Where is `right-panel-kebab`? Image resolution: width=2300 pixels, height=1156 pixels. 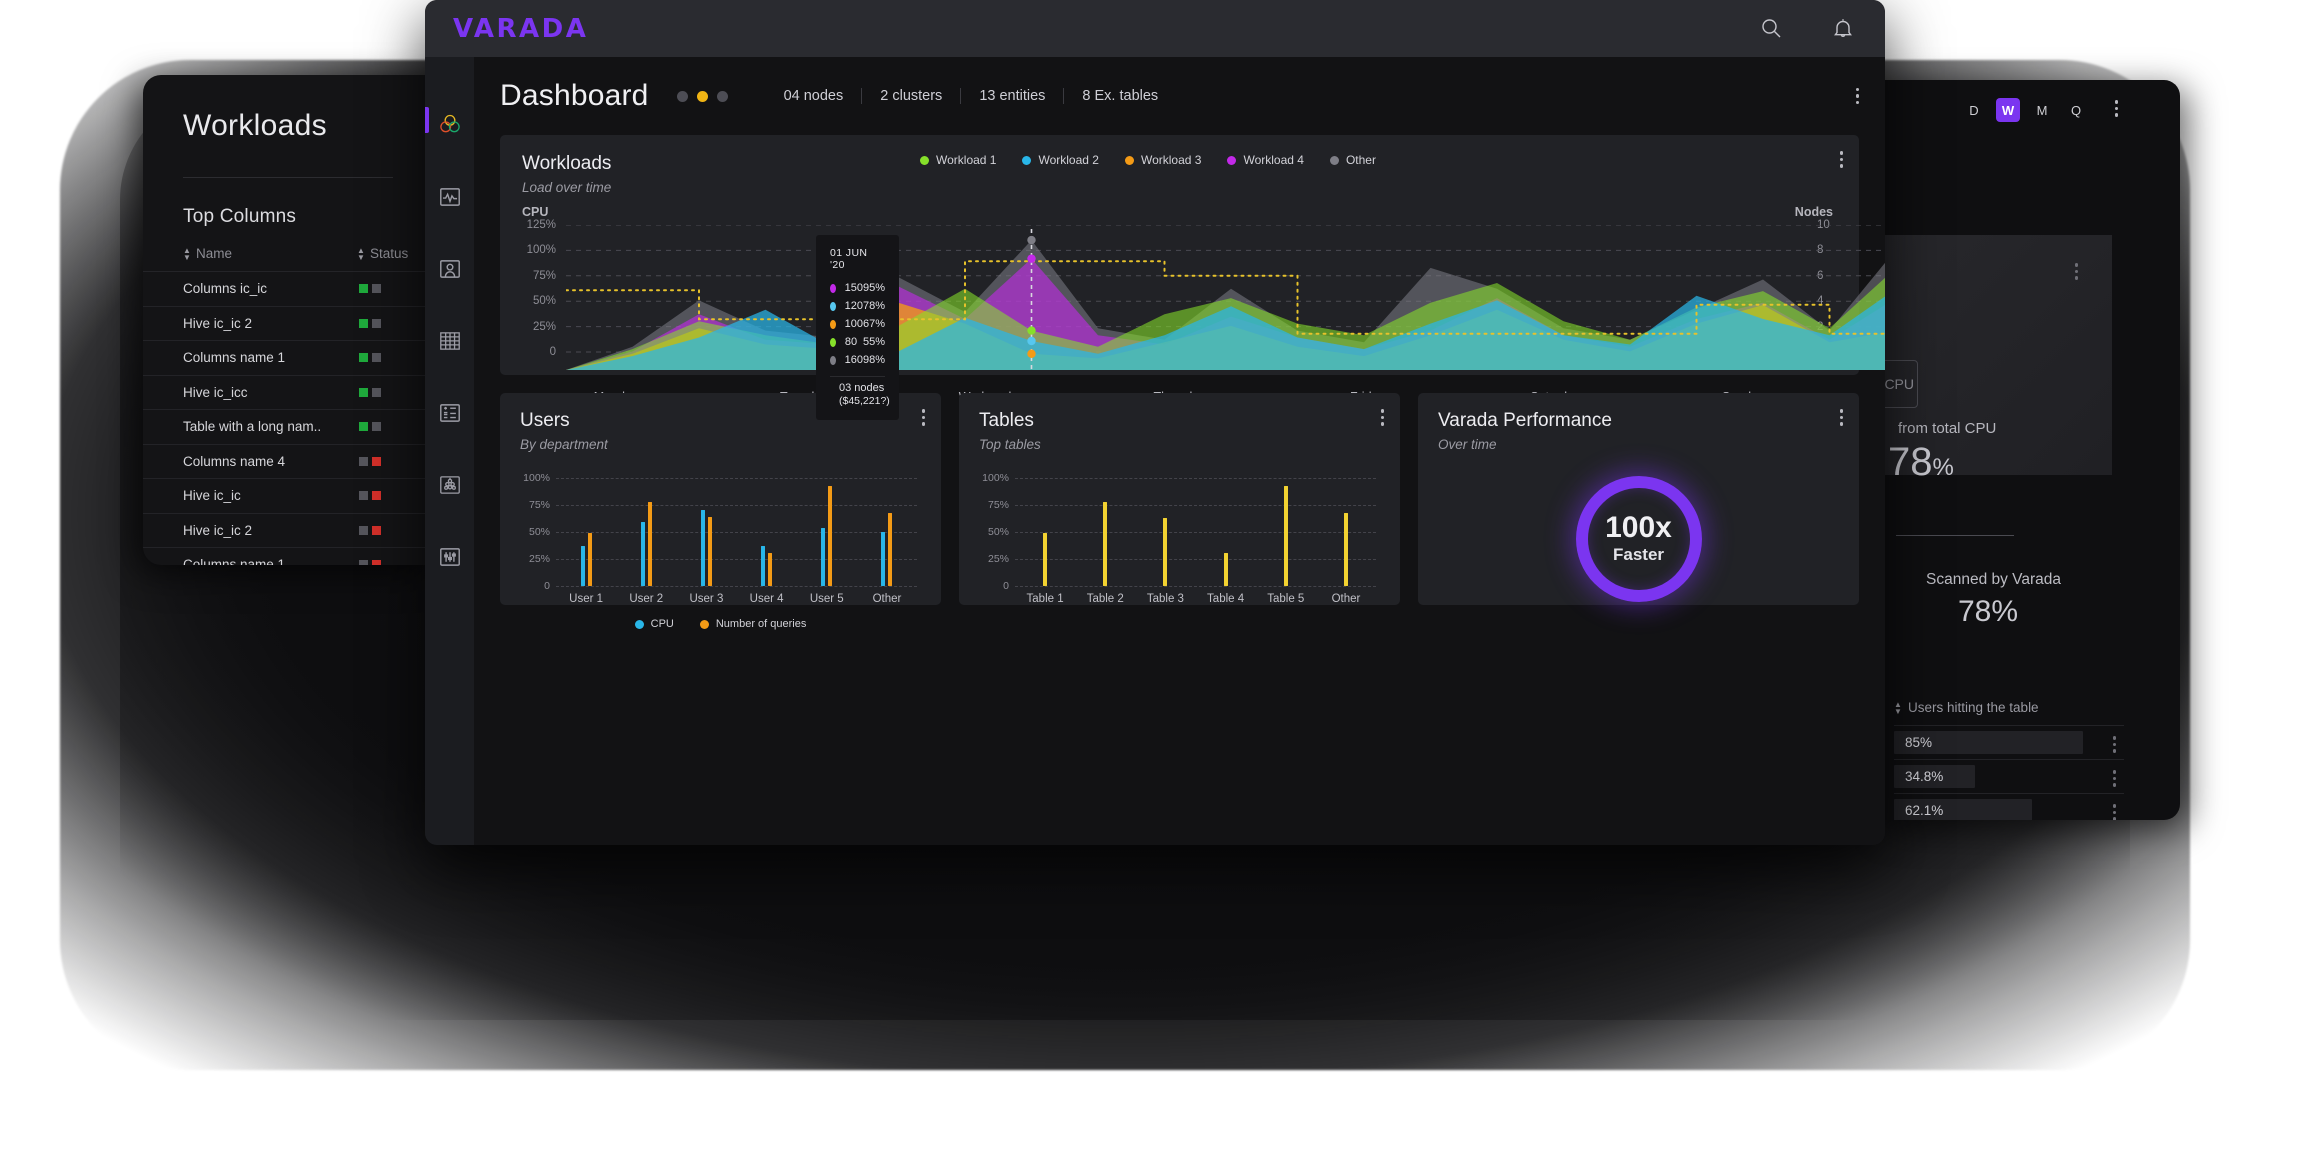
right-panel-kebab is located at coordinates (2116, 108).